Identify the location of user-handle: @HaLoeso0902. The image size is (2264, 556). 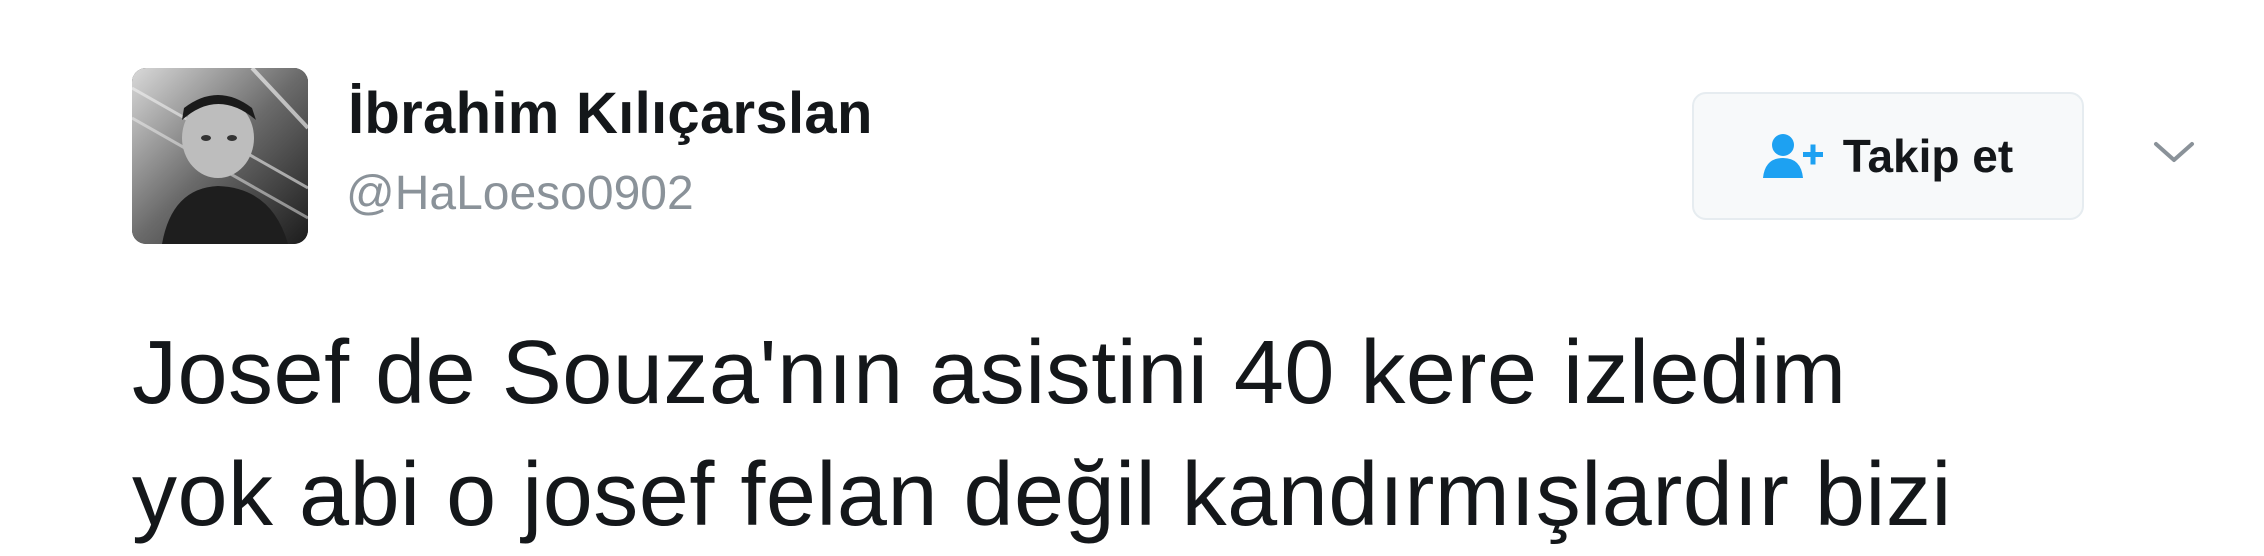
(520, 193).